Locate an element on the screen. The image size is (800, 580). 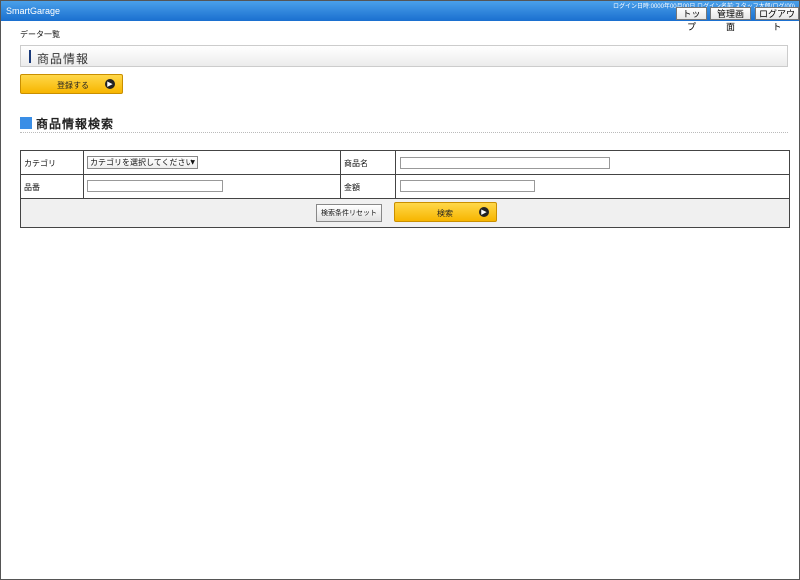
product-name-input-cell is located at coordinates (592, 163).